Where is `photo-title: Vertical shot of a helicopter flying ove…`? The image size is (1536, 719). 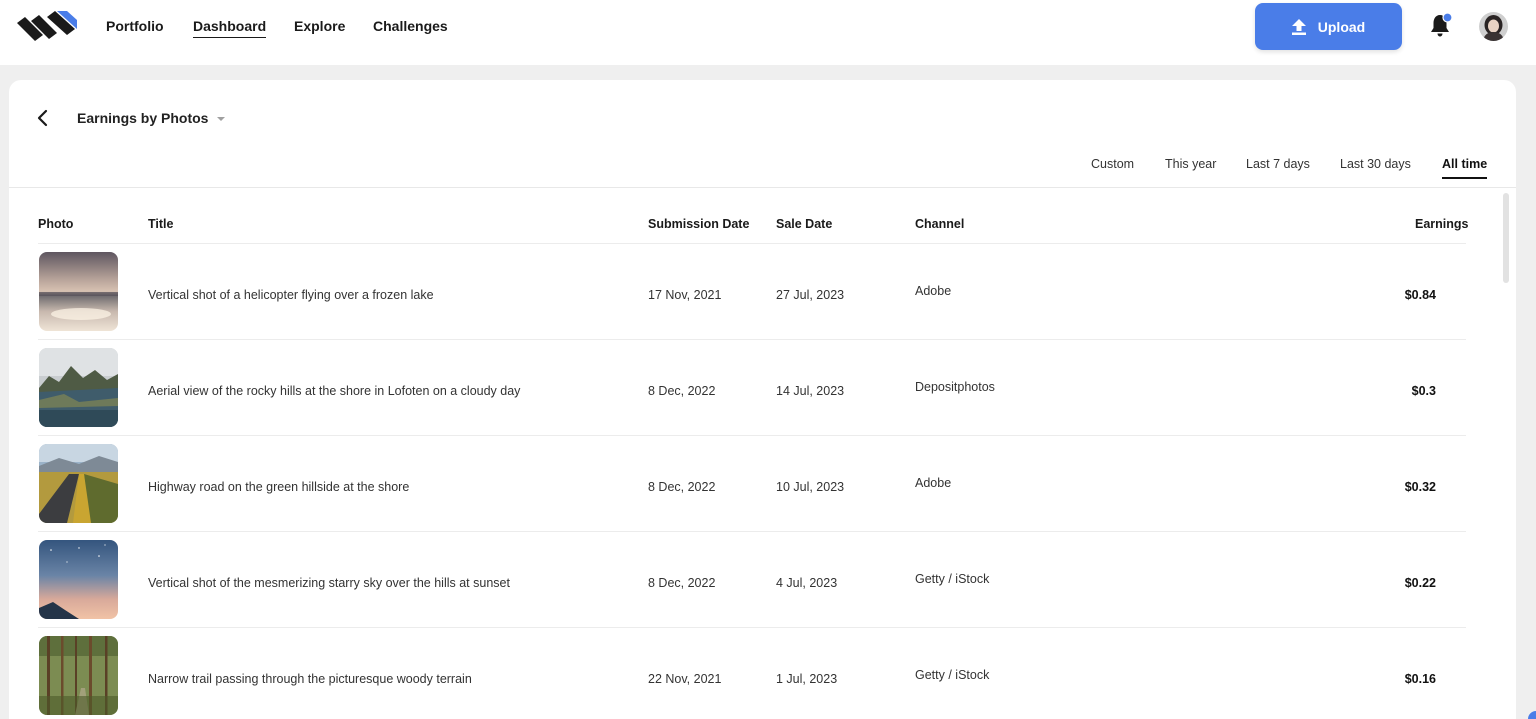 photo-title: Vertical shot of a helicopter flying ove… is located at coordinates (291, 295).